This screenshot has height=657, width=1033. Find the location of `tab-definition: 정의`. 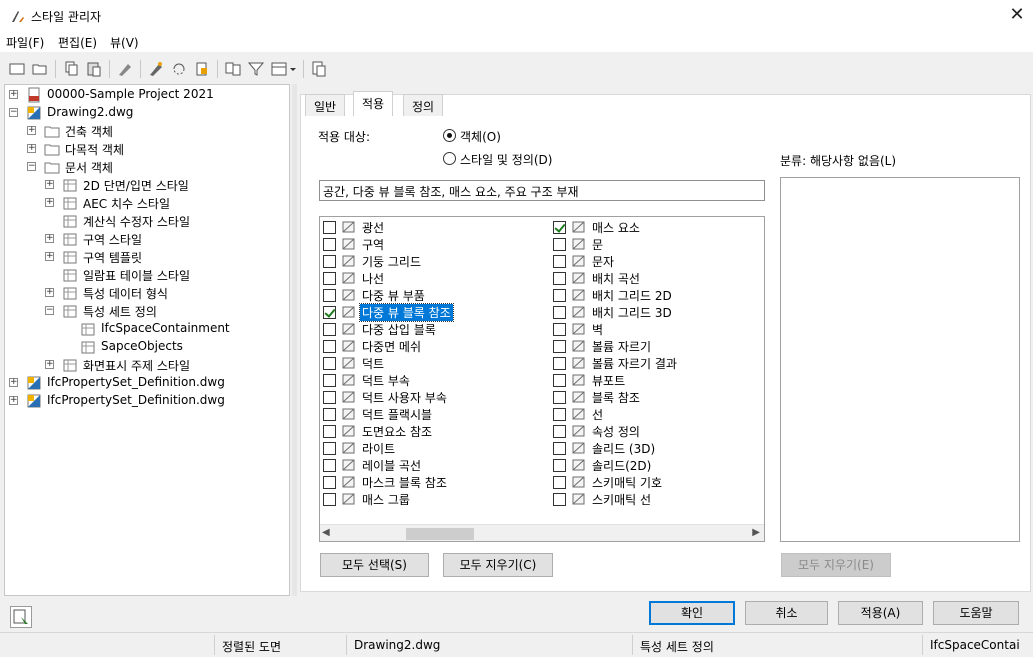

tab-definition: 정의 is located at coordinates (423, 105).